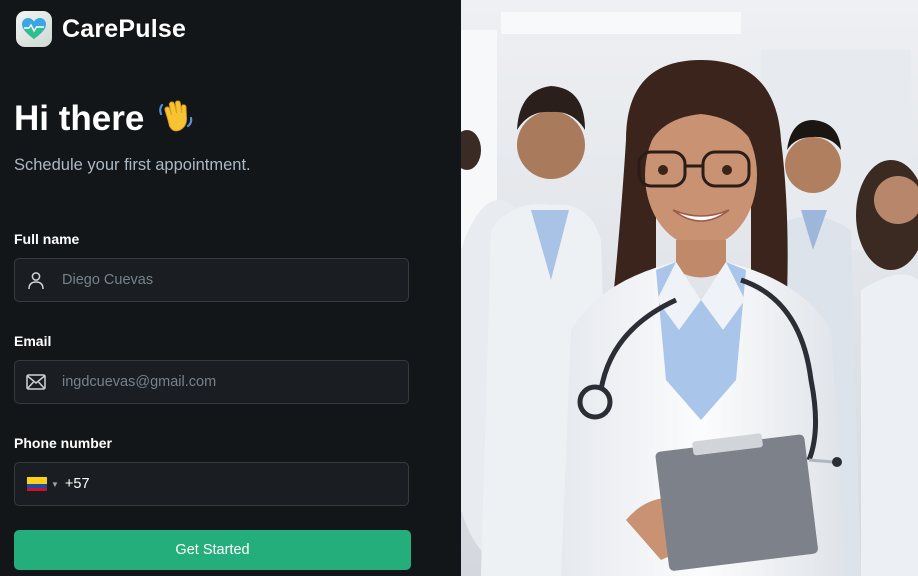 The height and width of the screenshot is (576, 918). Describe the element at coordinates (79, 118) in the screenshot. I see `page-title: Hi there` at that location.